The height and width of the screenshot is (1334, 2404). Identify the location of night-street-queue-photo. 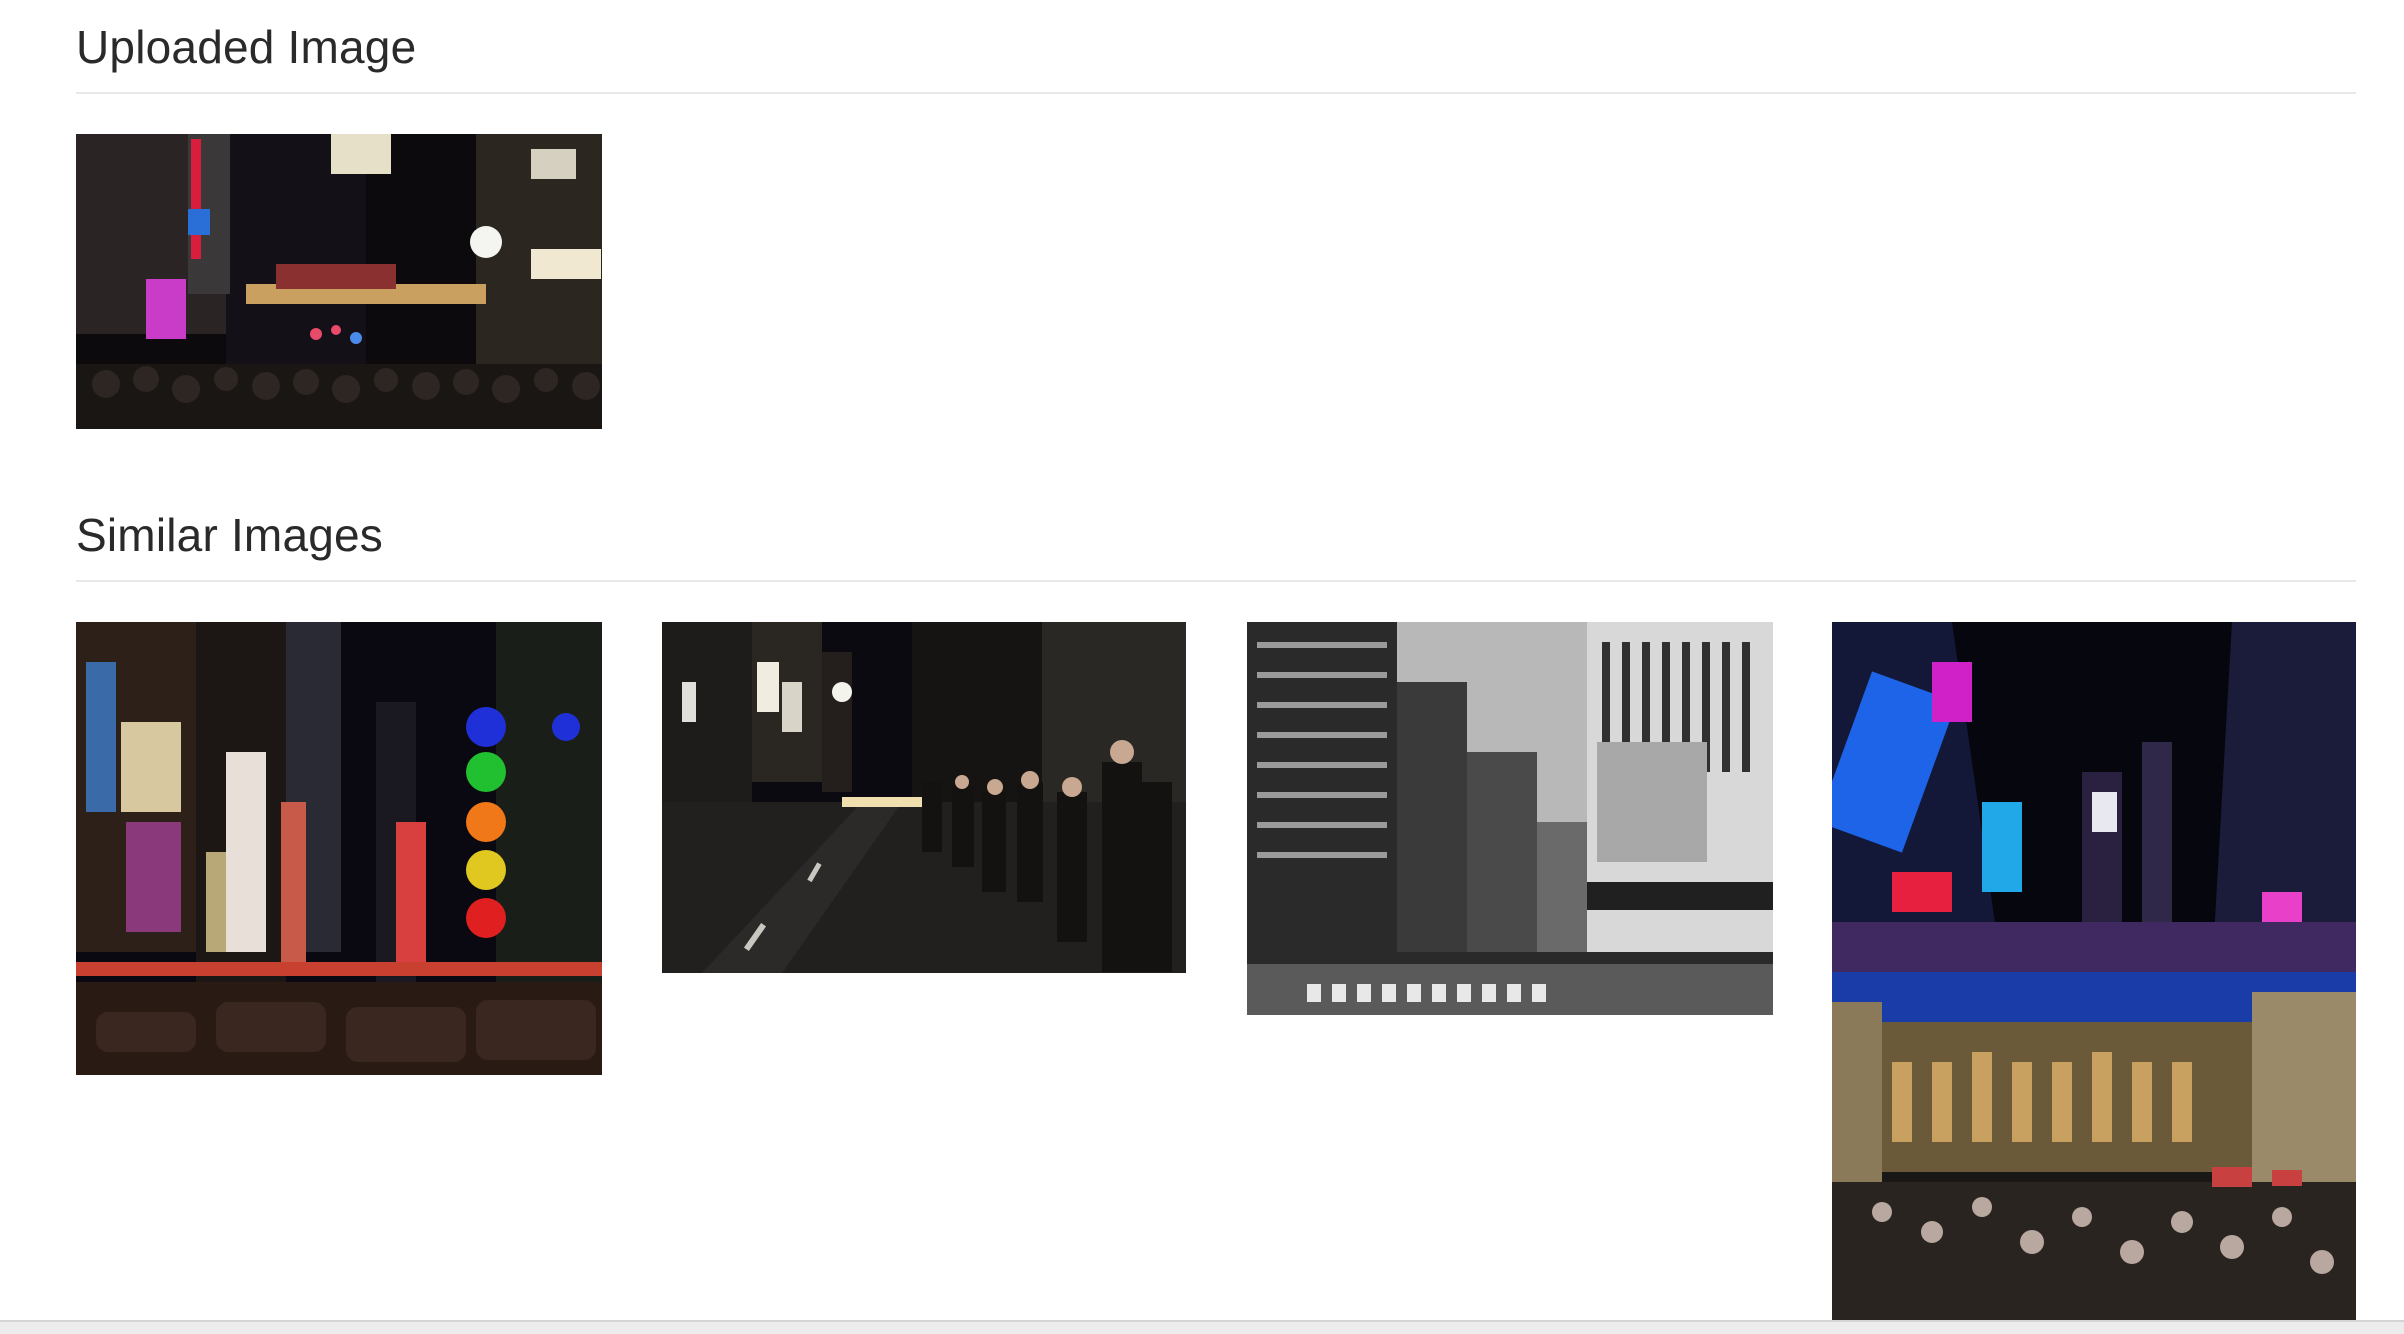
(924, 797).